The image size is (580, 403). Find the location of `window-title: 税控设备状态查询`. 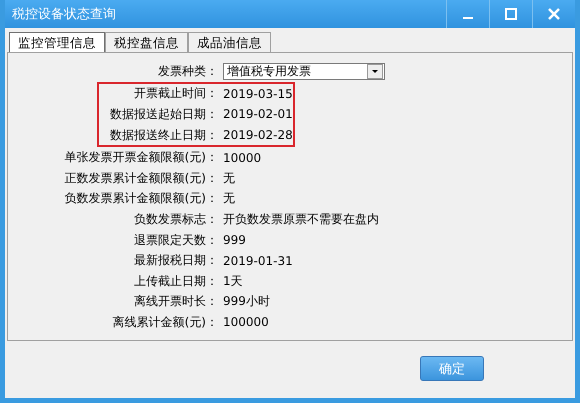

window-title: 税控设备状态查询 is located at coordinates (64, 14).